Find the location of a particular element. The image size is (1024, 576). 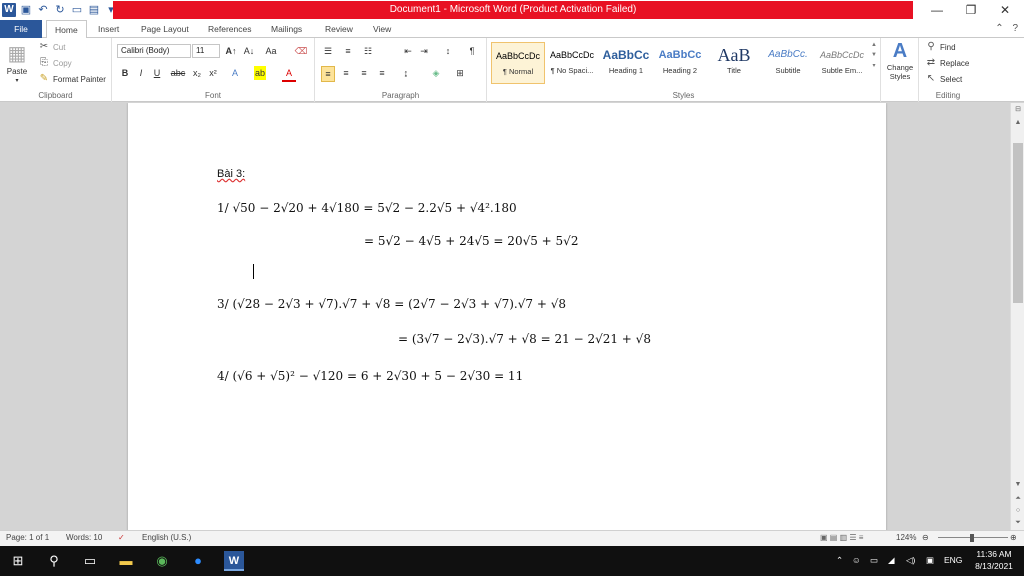

volume-icon: ◁) is located at coordinates (910, 560).